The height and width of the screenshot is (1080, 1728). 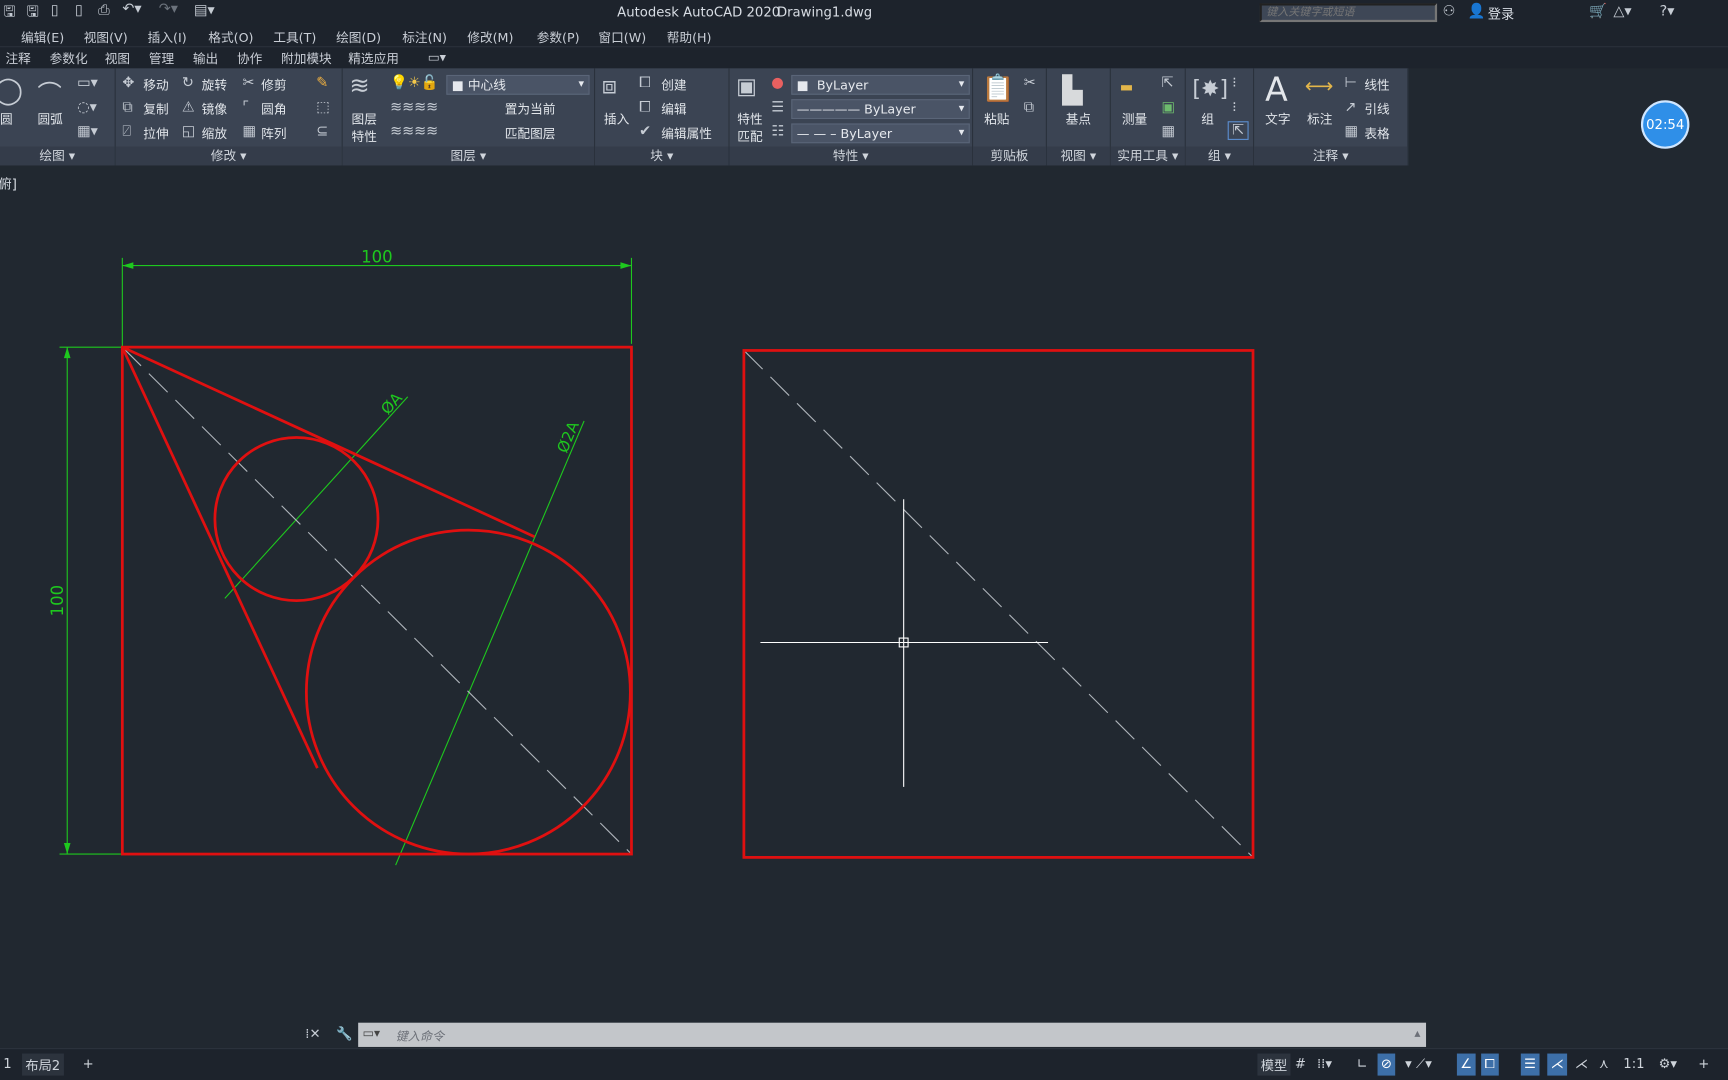 I want to click on add-layout-button: +, so click(x=88, y=1065).